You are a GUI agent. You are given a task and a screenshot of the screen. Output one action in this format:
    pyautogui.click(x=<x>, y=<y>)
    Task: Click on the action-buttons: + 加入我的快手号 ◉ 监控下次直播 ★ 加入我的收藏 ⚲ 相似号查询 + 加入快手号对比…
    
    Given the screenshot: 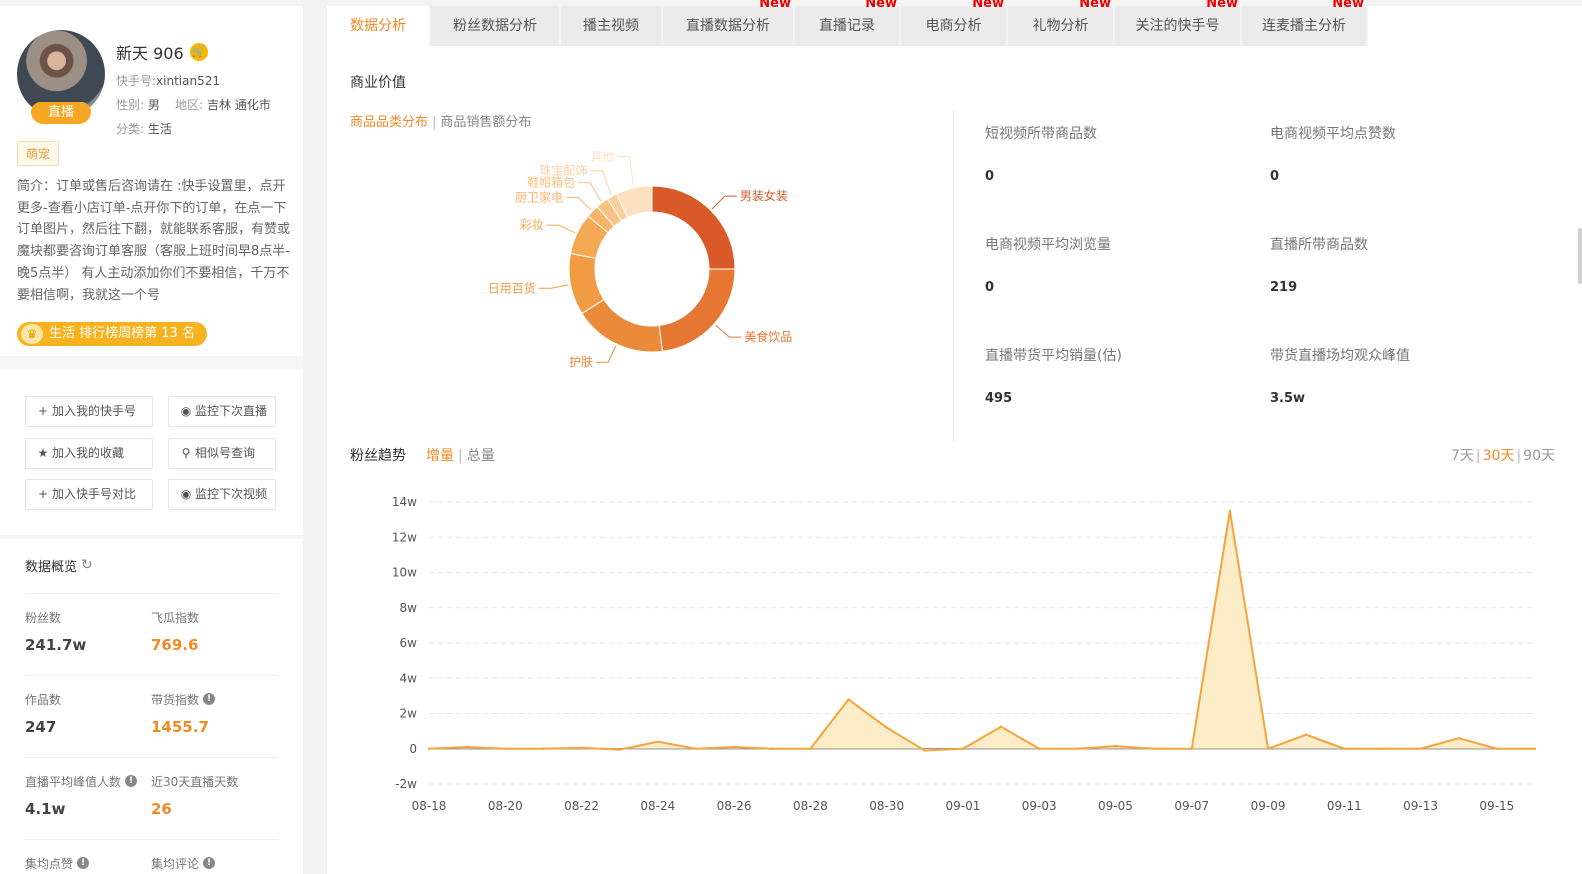 What is the action you would take?
    pyautogui.click(x=151, y=452)
    